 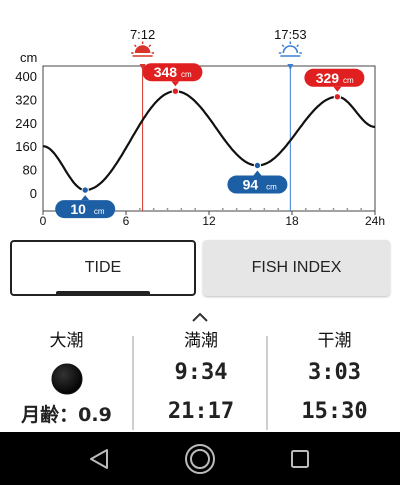 I want to click on system-nav-bar, so click(x=200, y=458).